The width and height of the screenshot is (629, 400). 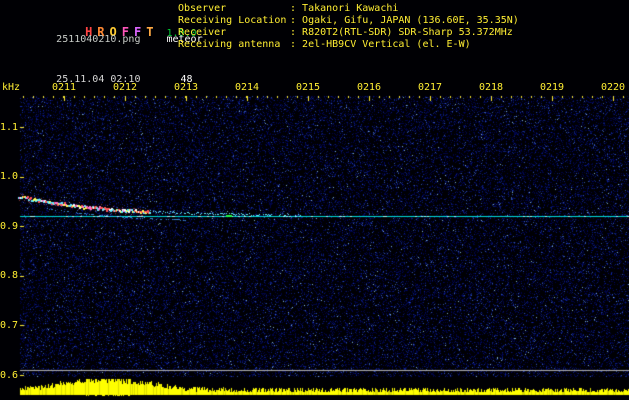 What do you see at coordinates (9, 226) in the screenshot?
I see `freq-tick-label: 0.9` at bounding box center [9, 226].